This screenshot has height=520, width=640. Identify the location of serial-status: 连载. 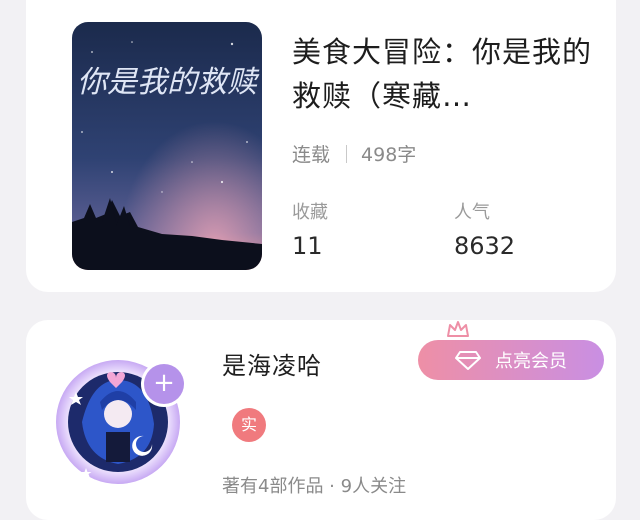
(311, 155).